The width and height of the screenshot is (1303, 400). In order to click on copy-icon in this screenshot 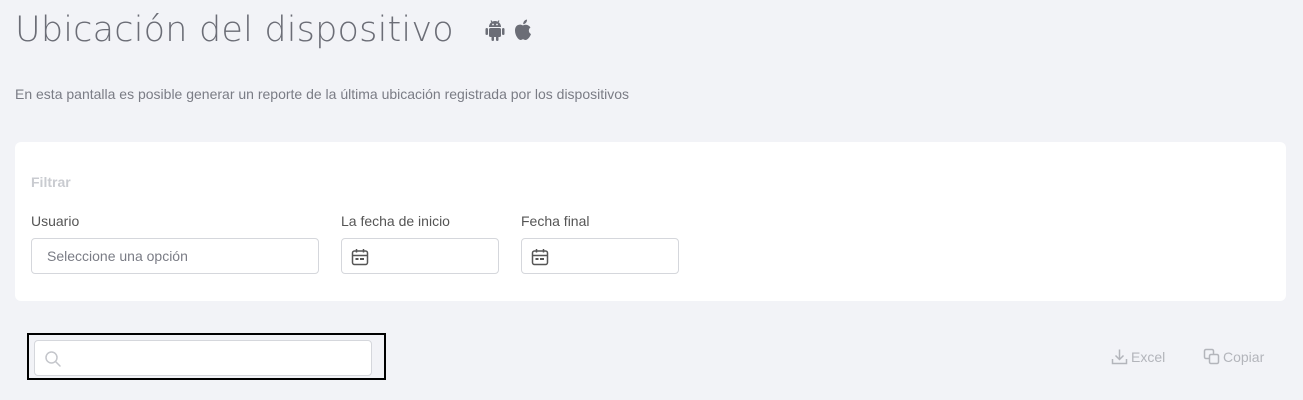, I will do `click(1211, 356)`.